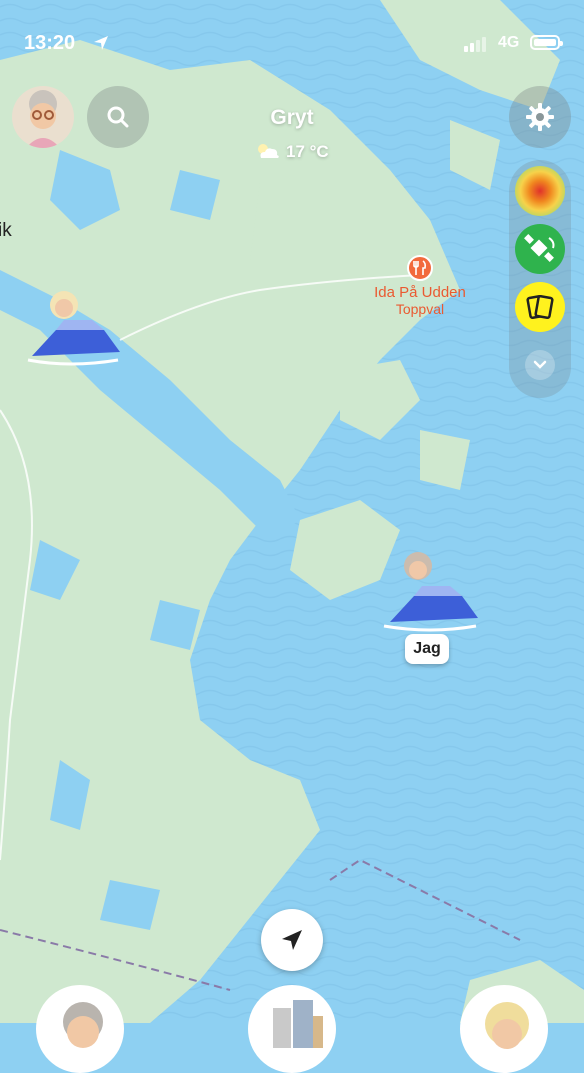 The width and height of the screenshot is (584, 1073). What do you see at coordinates (540, 191) in the screenshot?
I see `heatmap-icon` at bounding box center [540, 191].